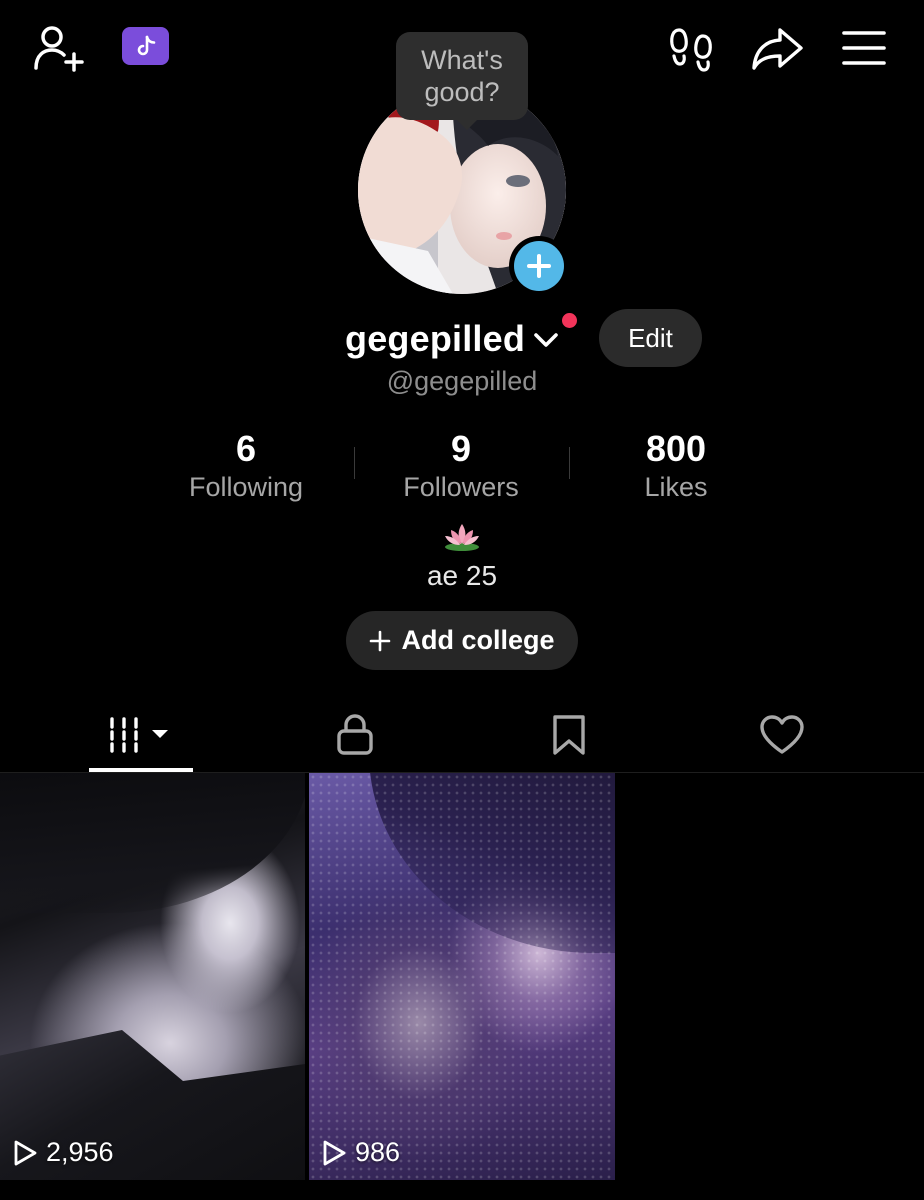 The height and width of the screenshot is (1200, 924). I want to click on share-icon, so click(777, 49).